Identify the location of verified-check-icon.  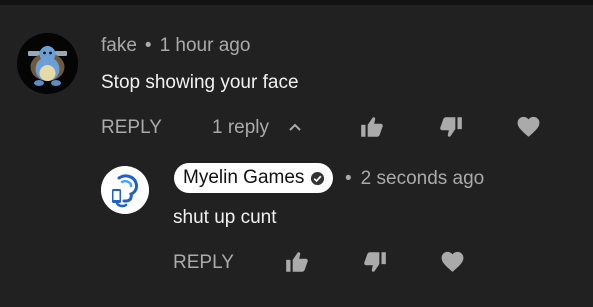
(318, 178).